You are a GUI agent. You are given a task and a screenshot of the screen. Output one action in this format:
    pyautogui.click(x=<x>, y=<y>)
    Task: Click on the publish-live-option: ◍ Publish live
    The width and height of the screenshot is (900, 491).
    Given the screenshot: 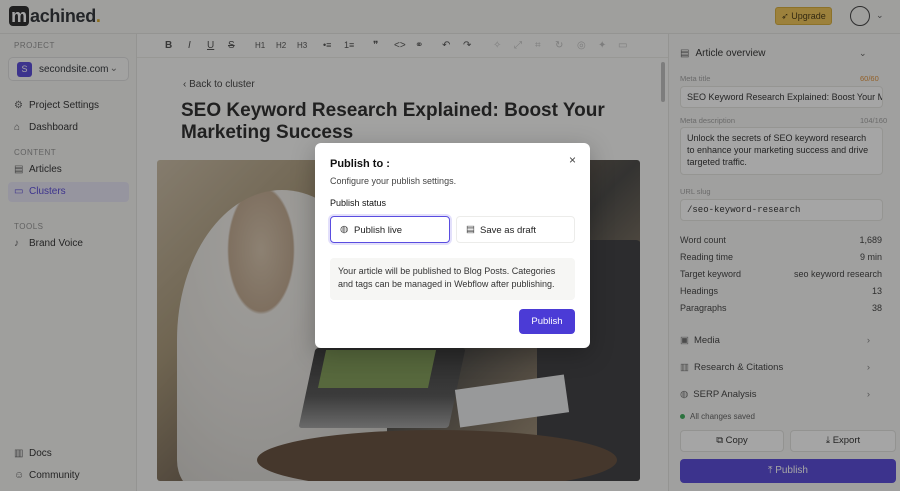 What is the action you would take?
    pyautogui.click(x=390, y=229)
    